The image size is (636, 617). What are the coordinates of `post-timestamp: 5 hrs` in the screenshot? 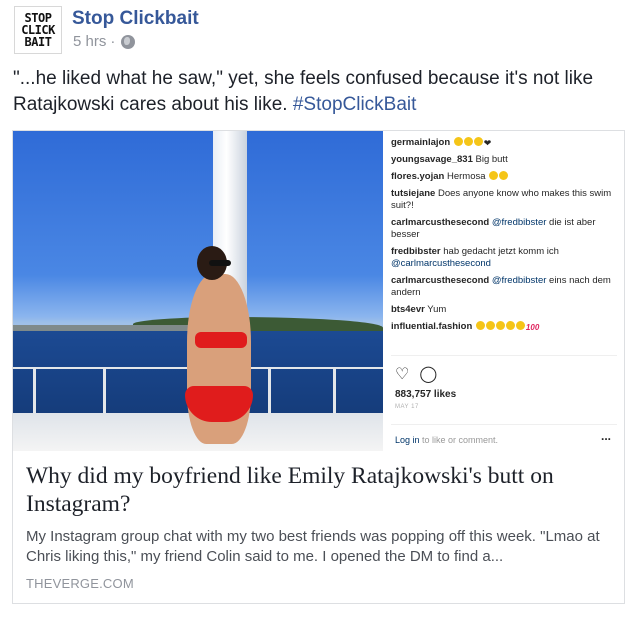 It's located at (89, 41).